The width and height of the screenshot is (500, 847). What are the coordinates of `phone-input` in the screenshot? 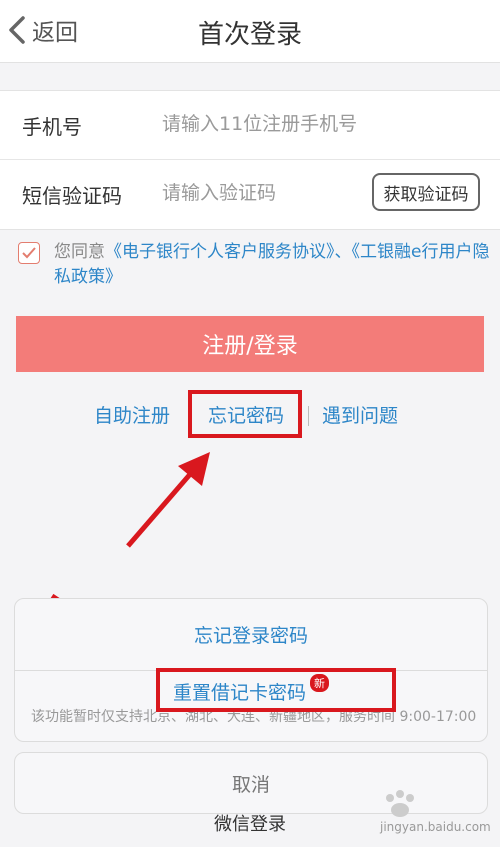 It's located at (322, 124).